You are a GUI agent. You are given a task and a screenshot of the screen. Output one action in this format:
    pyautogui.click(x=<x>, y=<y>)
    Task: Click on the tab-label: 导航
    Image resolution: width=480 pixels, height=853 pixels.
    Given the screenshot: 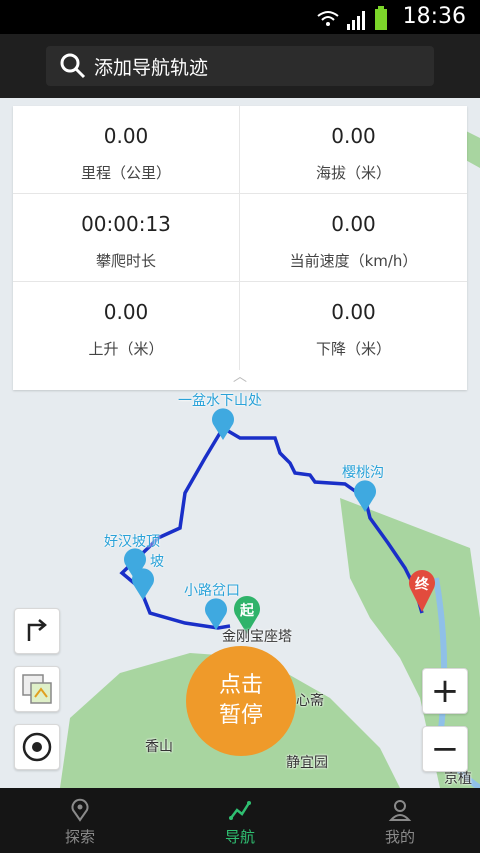 What is the action you would take?
    pyautogui.click(x=239, y=837)
    